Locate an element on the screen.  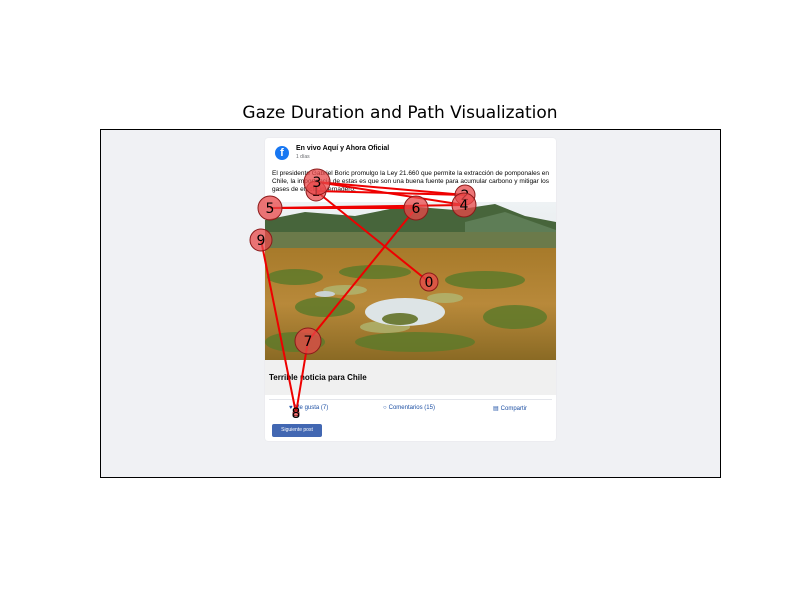
fixation-label-7: 7 is located at coordinates (308, 342).